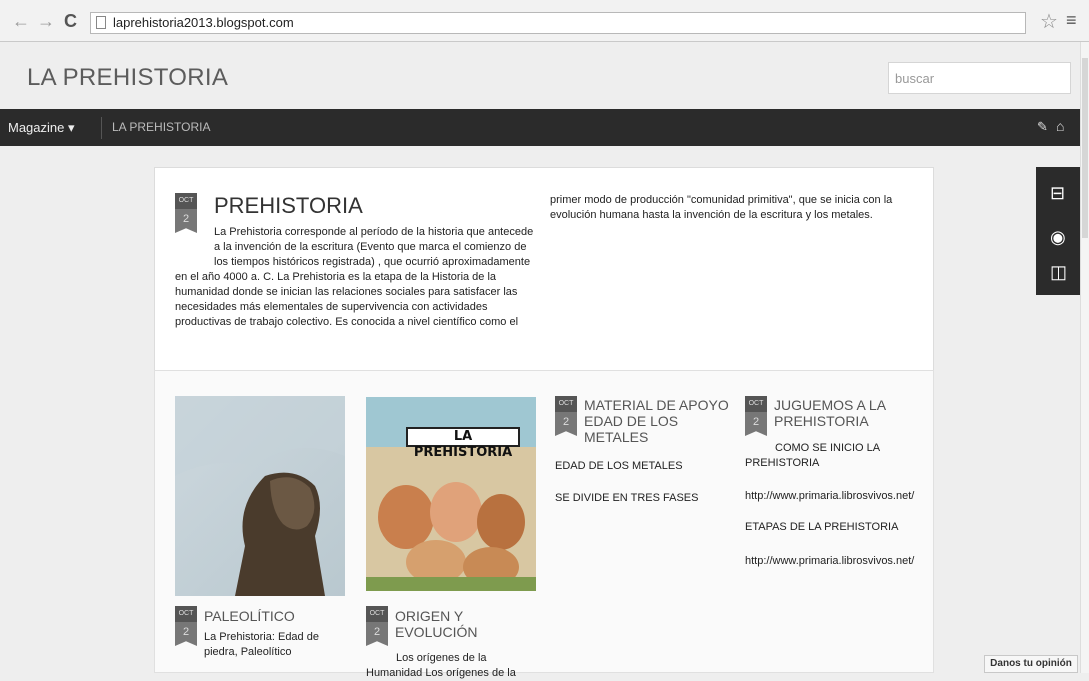  Describe the element at coordinates (1058, 237) in the screenshot. I see `profile-icon: ◉` at that location.